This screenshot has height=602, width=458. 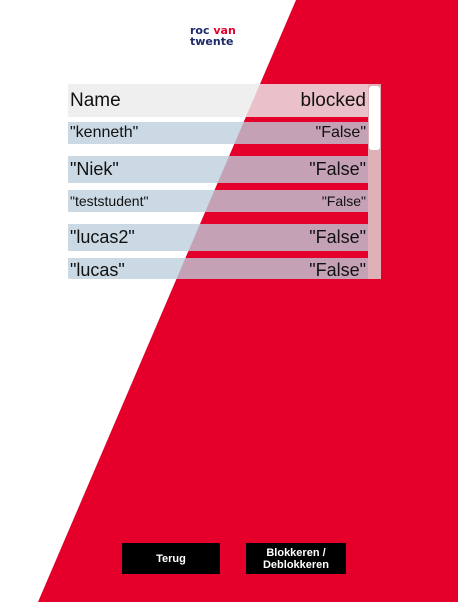 What do you see at coordinates (296, 552) in the screenshot?
I see `block-label-line1: Blokkeren /` at bounding box center [296, 552].